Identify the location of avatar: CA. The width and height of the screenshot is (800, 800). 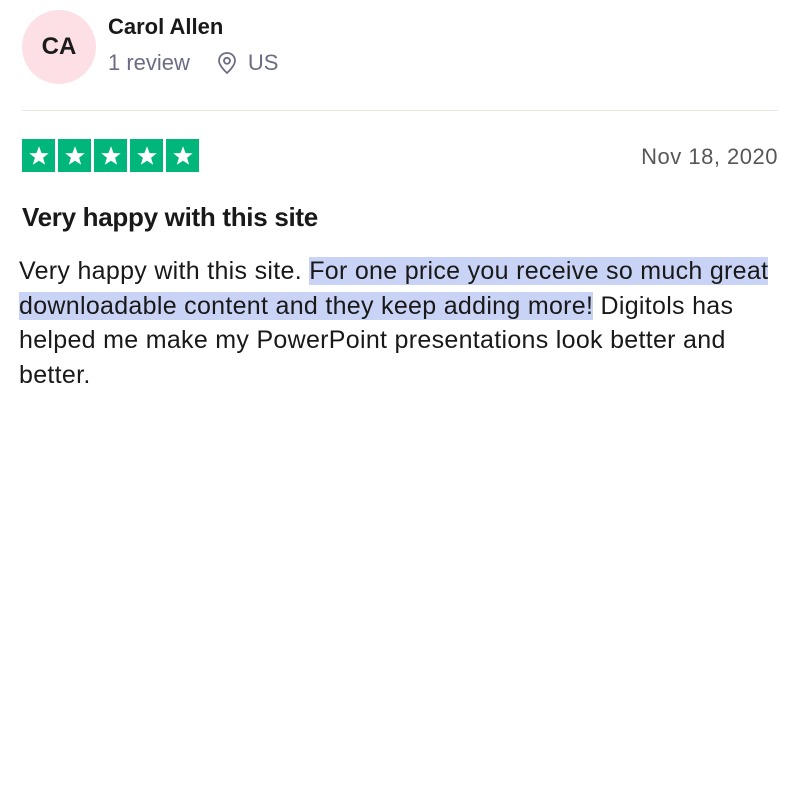
(59, 47).